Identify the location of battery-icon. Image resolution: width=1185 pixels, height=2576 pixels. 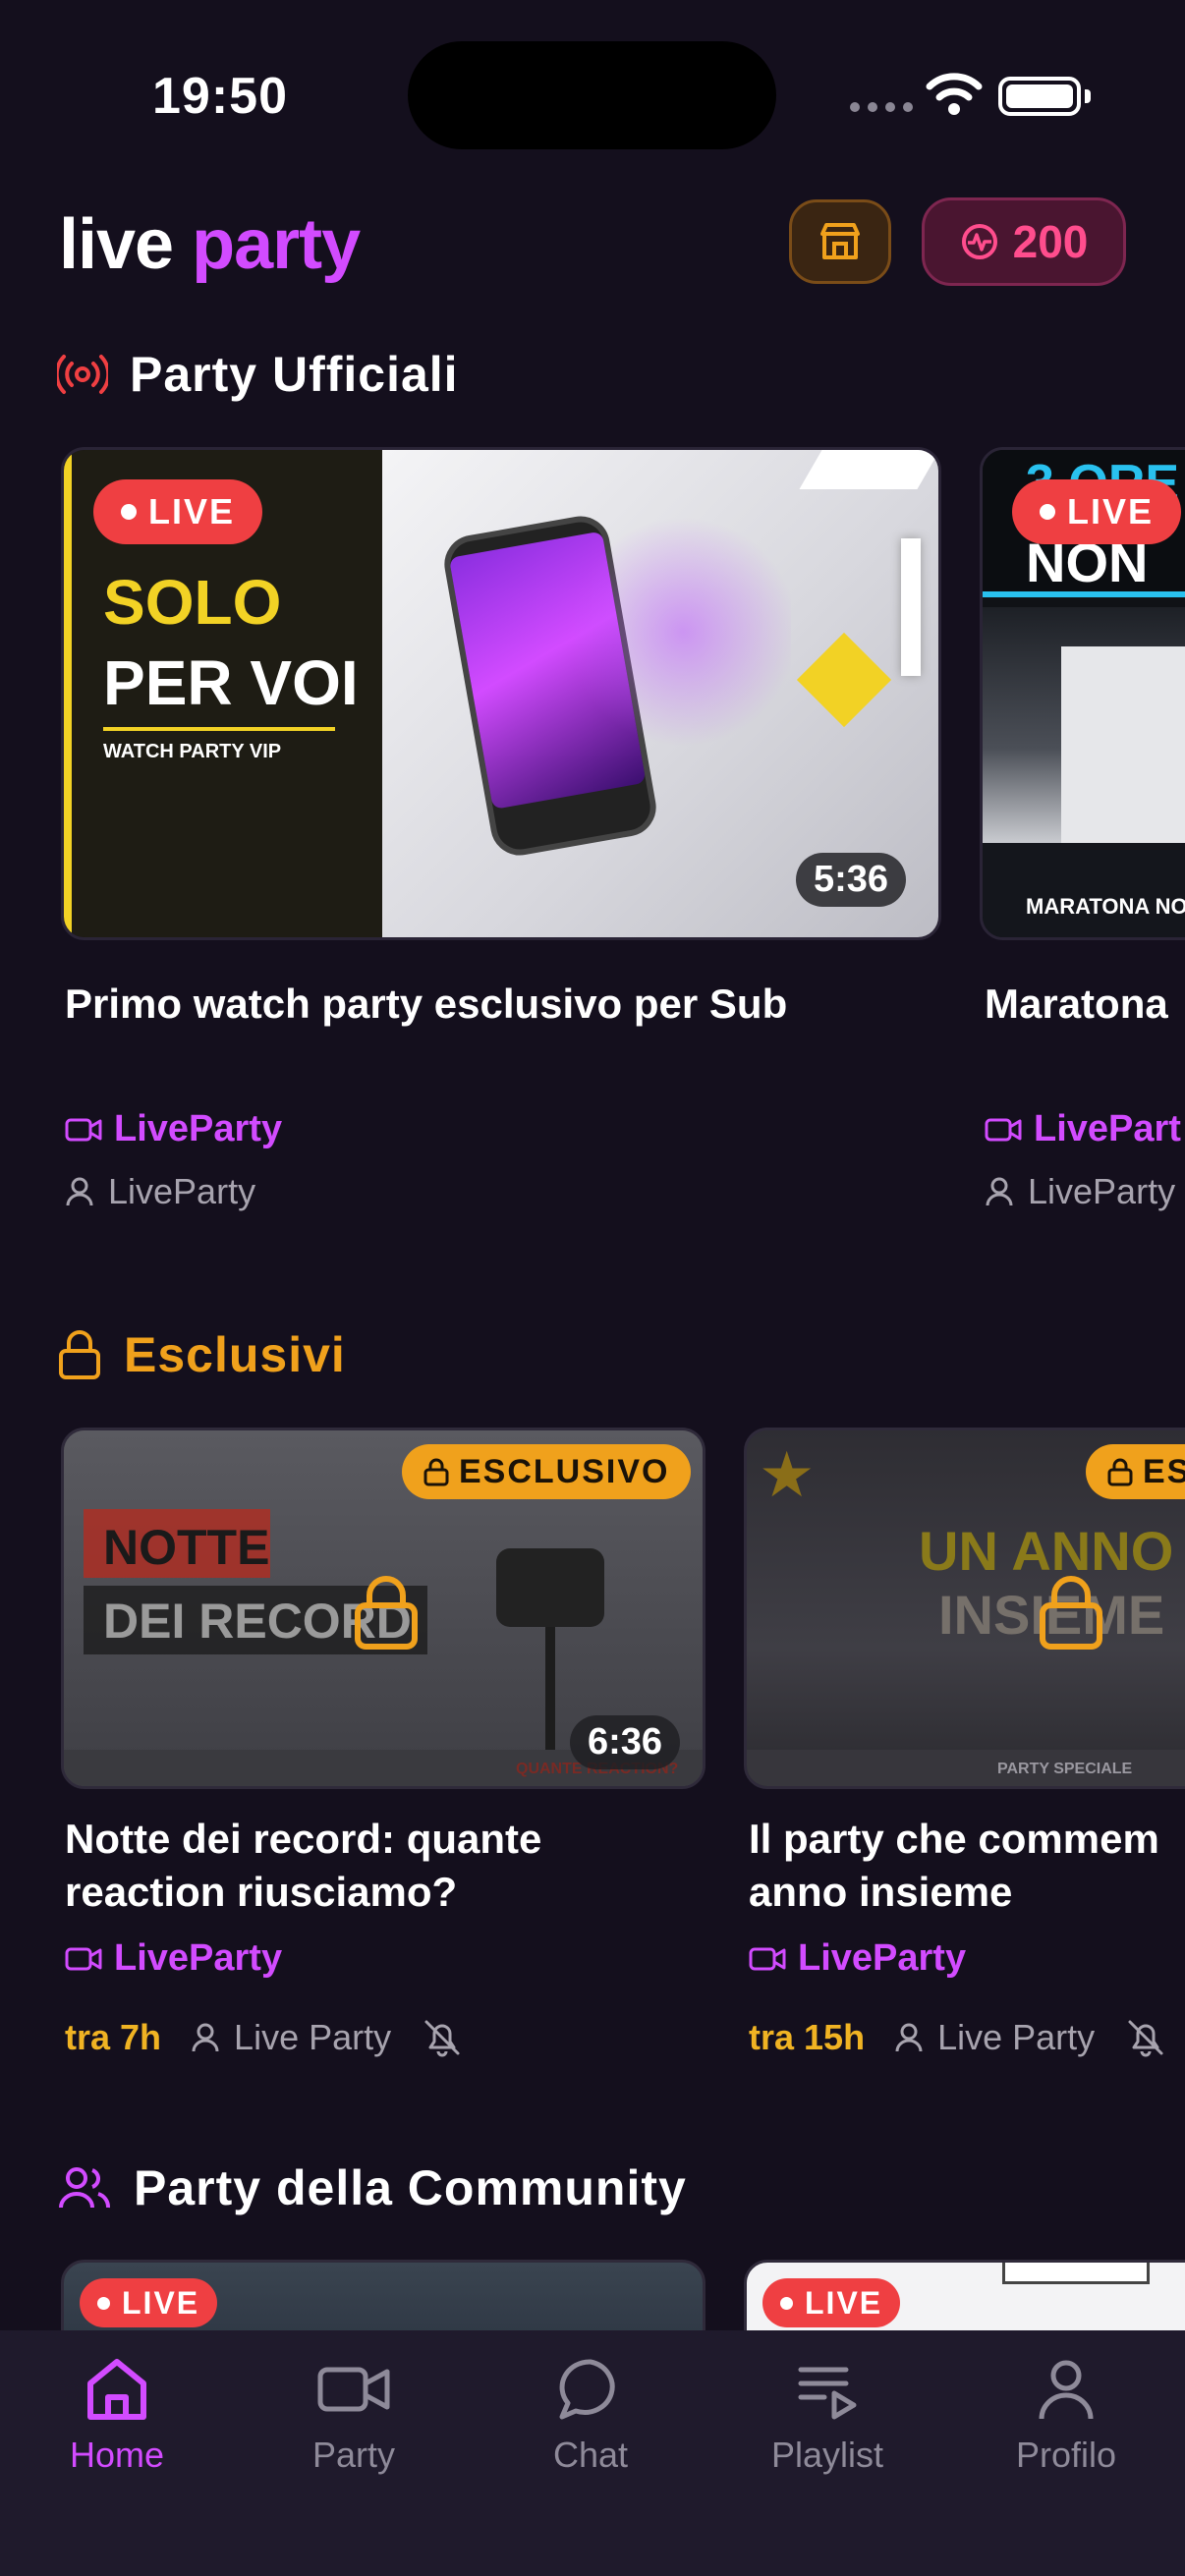
(1040, 96).